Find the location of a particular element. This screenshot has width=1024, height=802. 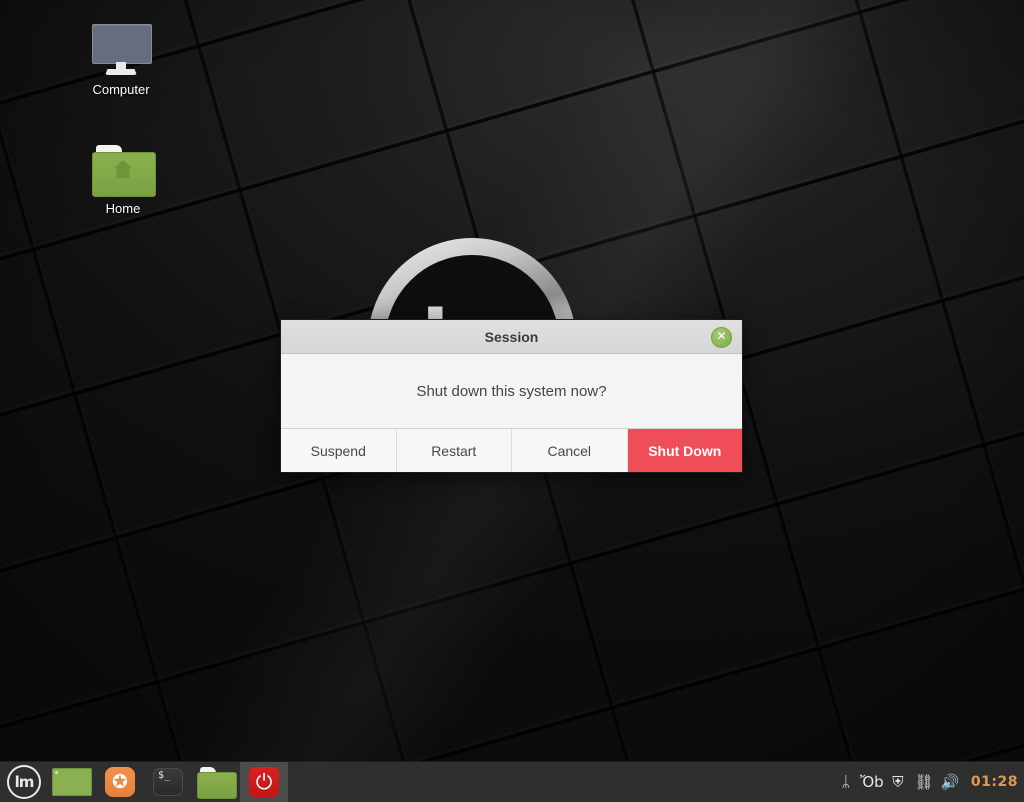

dialog-message: Shut down this system now? is located at coordinates (511, 391).